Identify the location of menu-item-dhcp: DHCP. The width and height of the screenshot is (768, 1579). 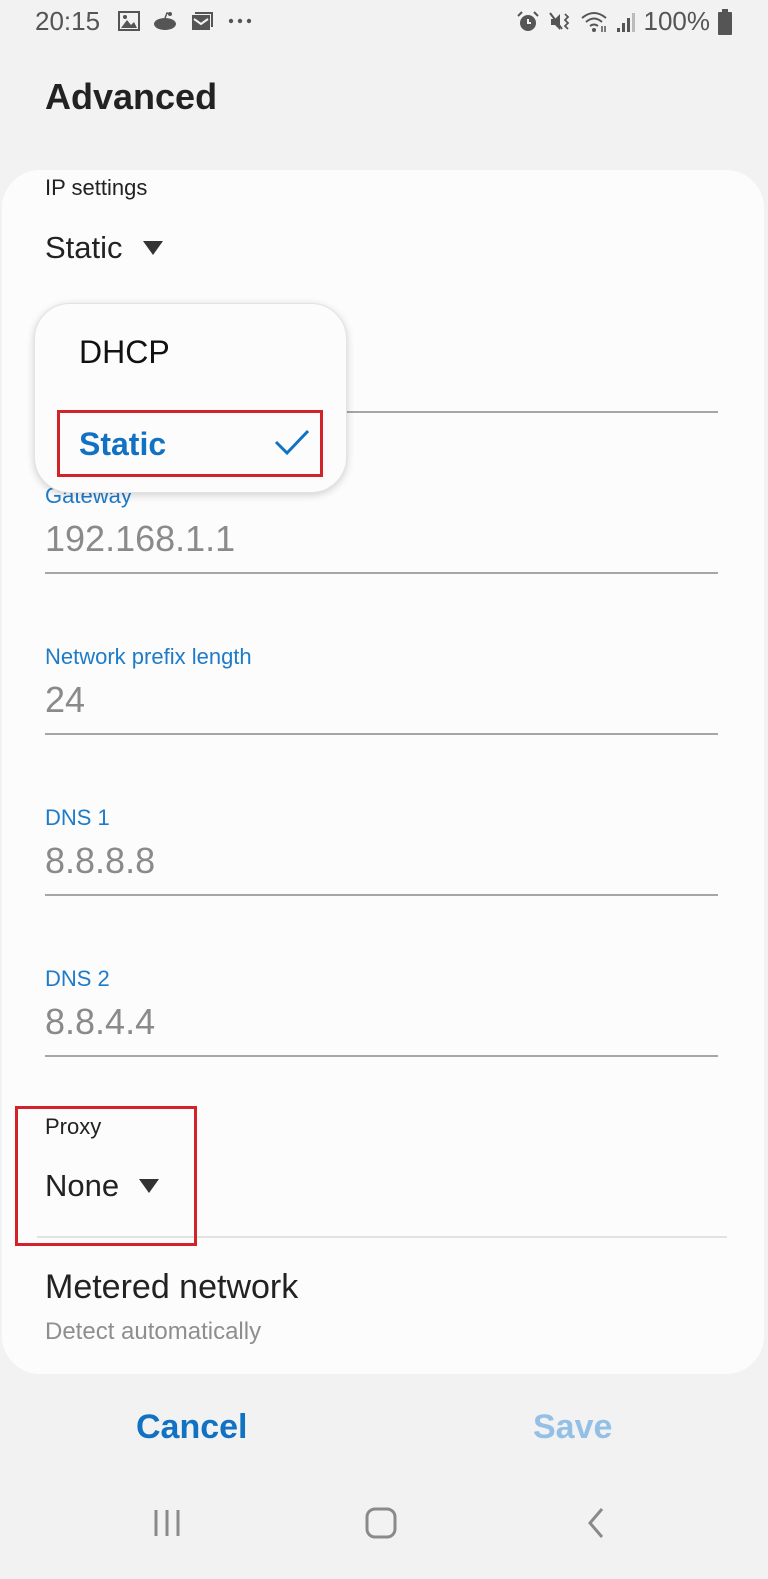
(124, 352).